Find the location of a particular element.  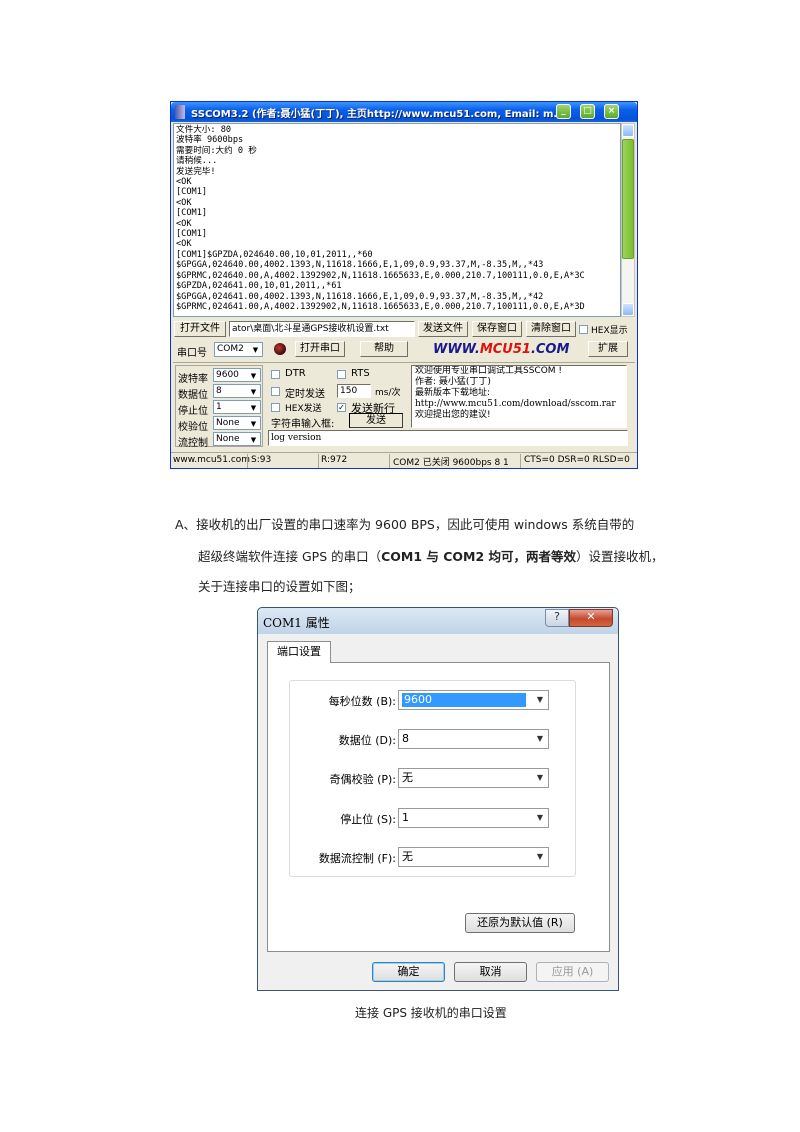

hex-send-checkbox is located at coordinates (275, 407).